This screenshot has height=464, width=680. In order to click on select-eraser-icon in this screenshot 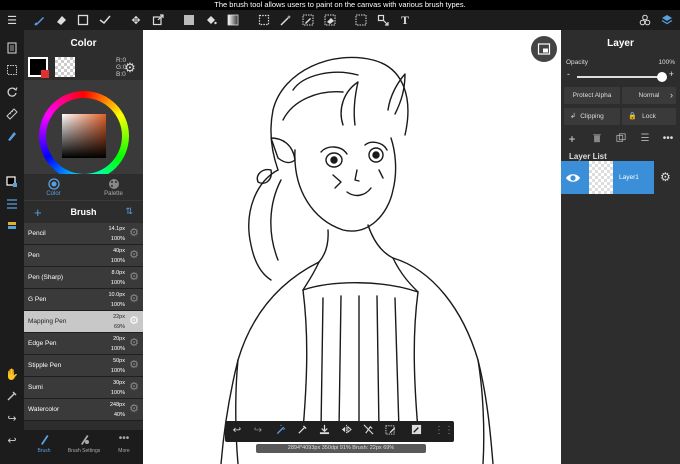, I will do `click(330, 20)`.